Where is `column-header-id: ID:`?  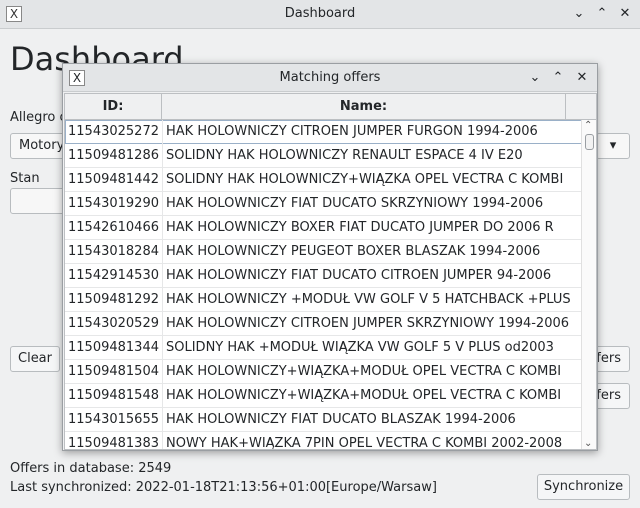
column-header-id: ID: is located at coordinates (113, 107).